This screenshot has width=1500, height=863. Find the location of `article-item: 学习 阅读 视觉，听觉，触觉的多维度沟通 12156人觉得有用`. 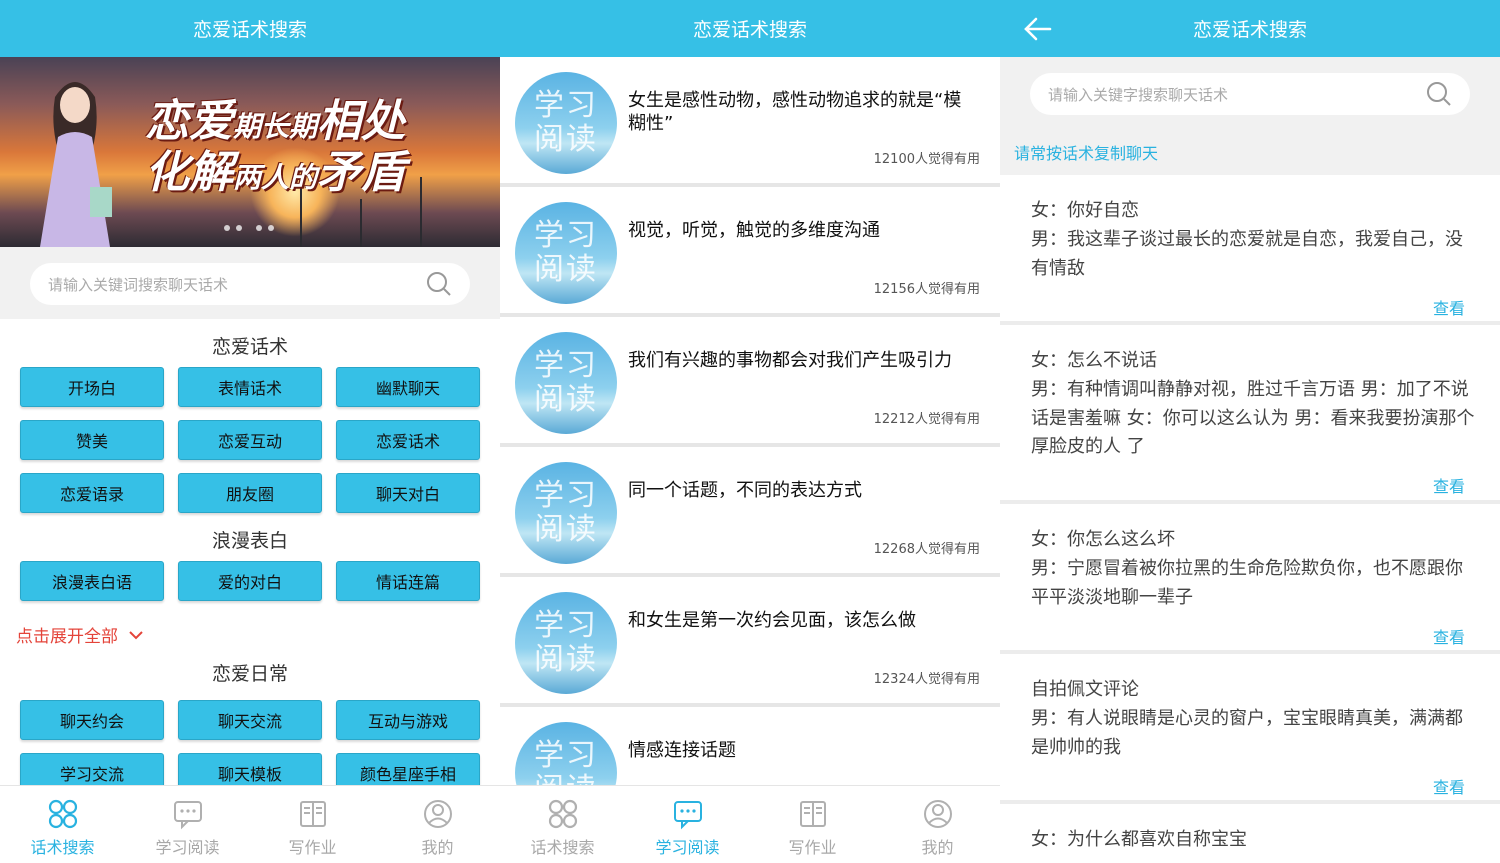

article-item: 学习 阅读 视觉，听觉，触觉的多维度沟通 12156人觉得有用 is located at coordinates (750, 252).